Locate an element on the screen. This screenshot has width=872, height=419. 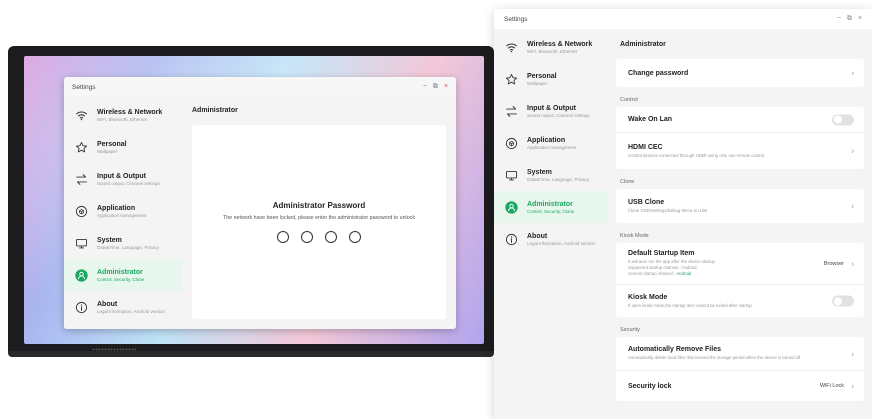
swap-arrows-icon is located at coordinates (511, 111).